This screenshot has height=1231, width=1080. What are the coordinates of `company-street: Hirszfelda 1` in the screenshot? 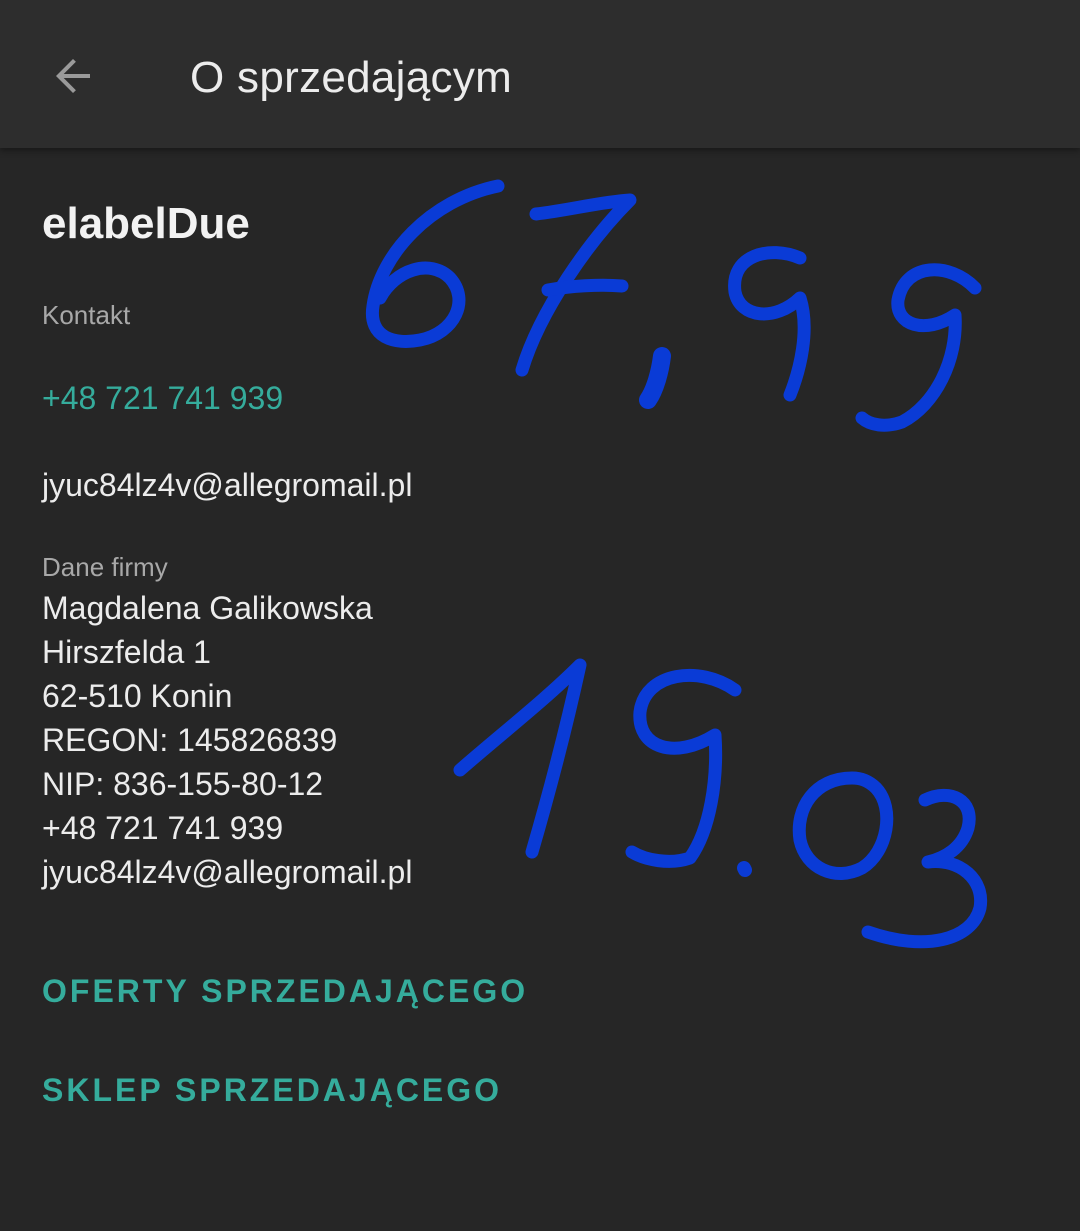 It's located at (126, 652).